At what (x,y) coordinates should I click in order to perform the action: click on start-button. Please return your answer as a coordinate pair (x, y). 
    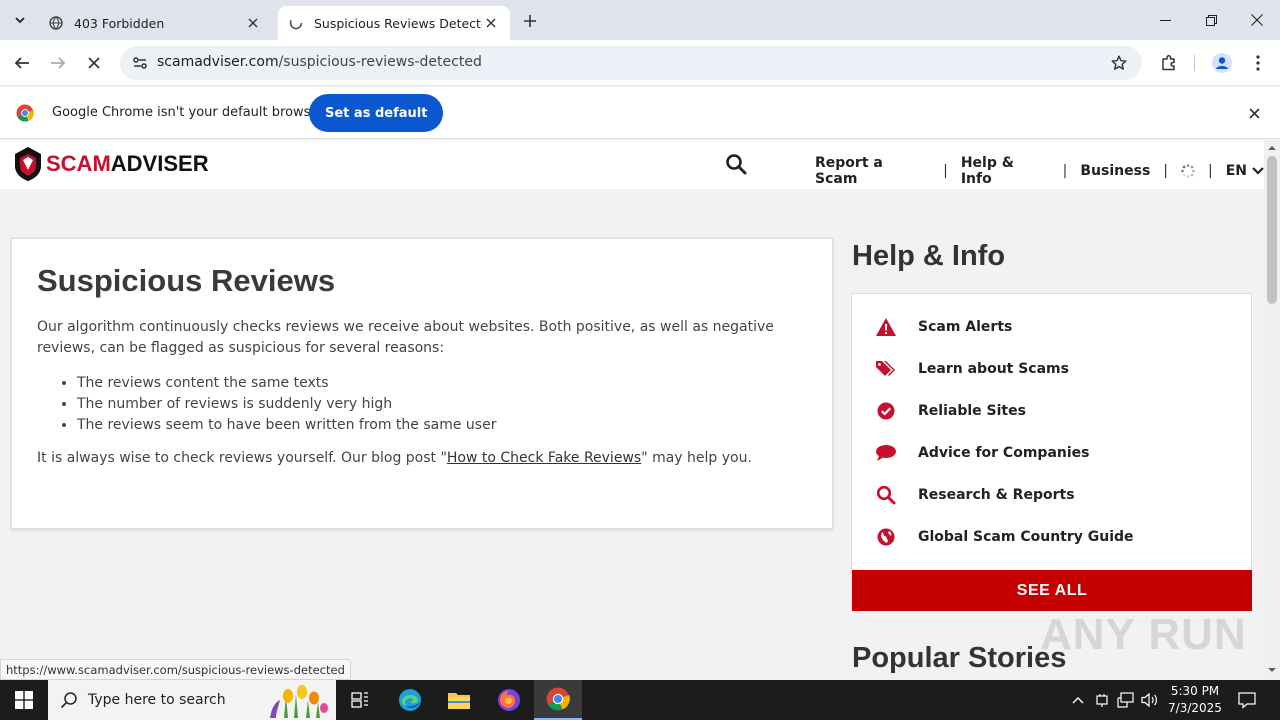
    Looking at the image, I should click on (24, 700).